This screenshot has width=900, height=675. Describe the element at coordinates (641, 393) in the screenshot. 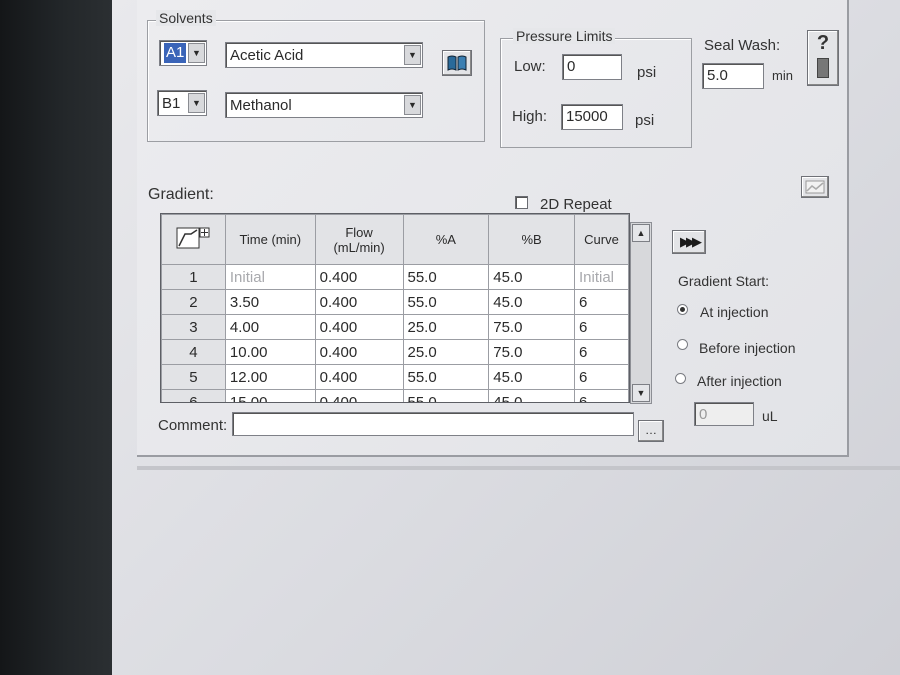

I see `scroll-down-button: ▼` at that location.